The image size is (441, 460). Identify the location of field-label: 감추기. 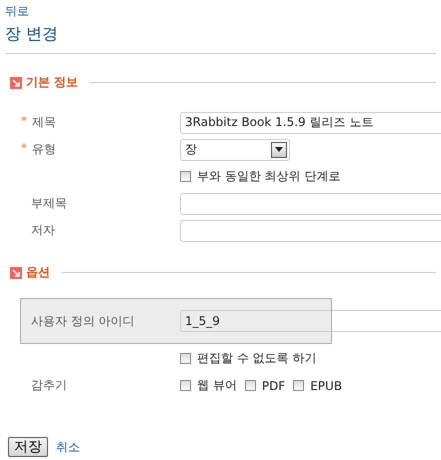
(49, 385).